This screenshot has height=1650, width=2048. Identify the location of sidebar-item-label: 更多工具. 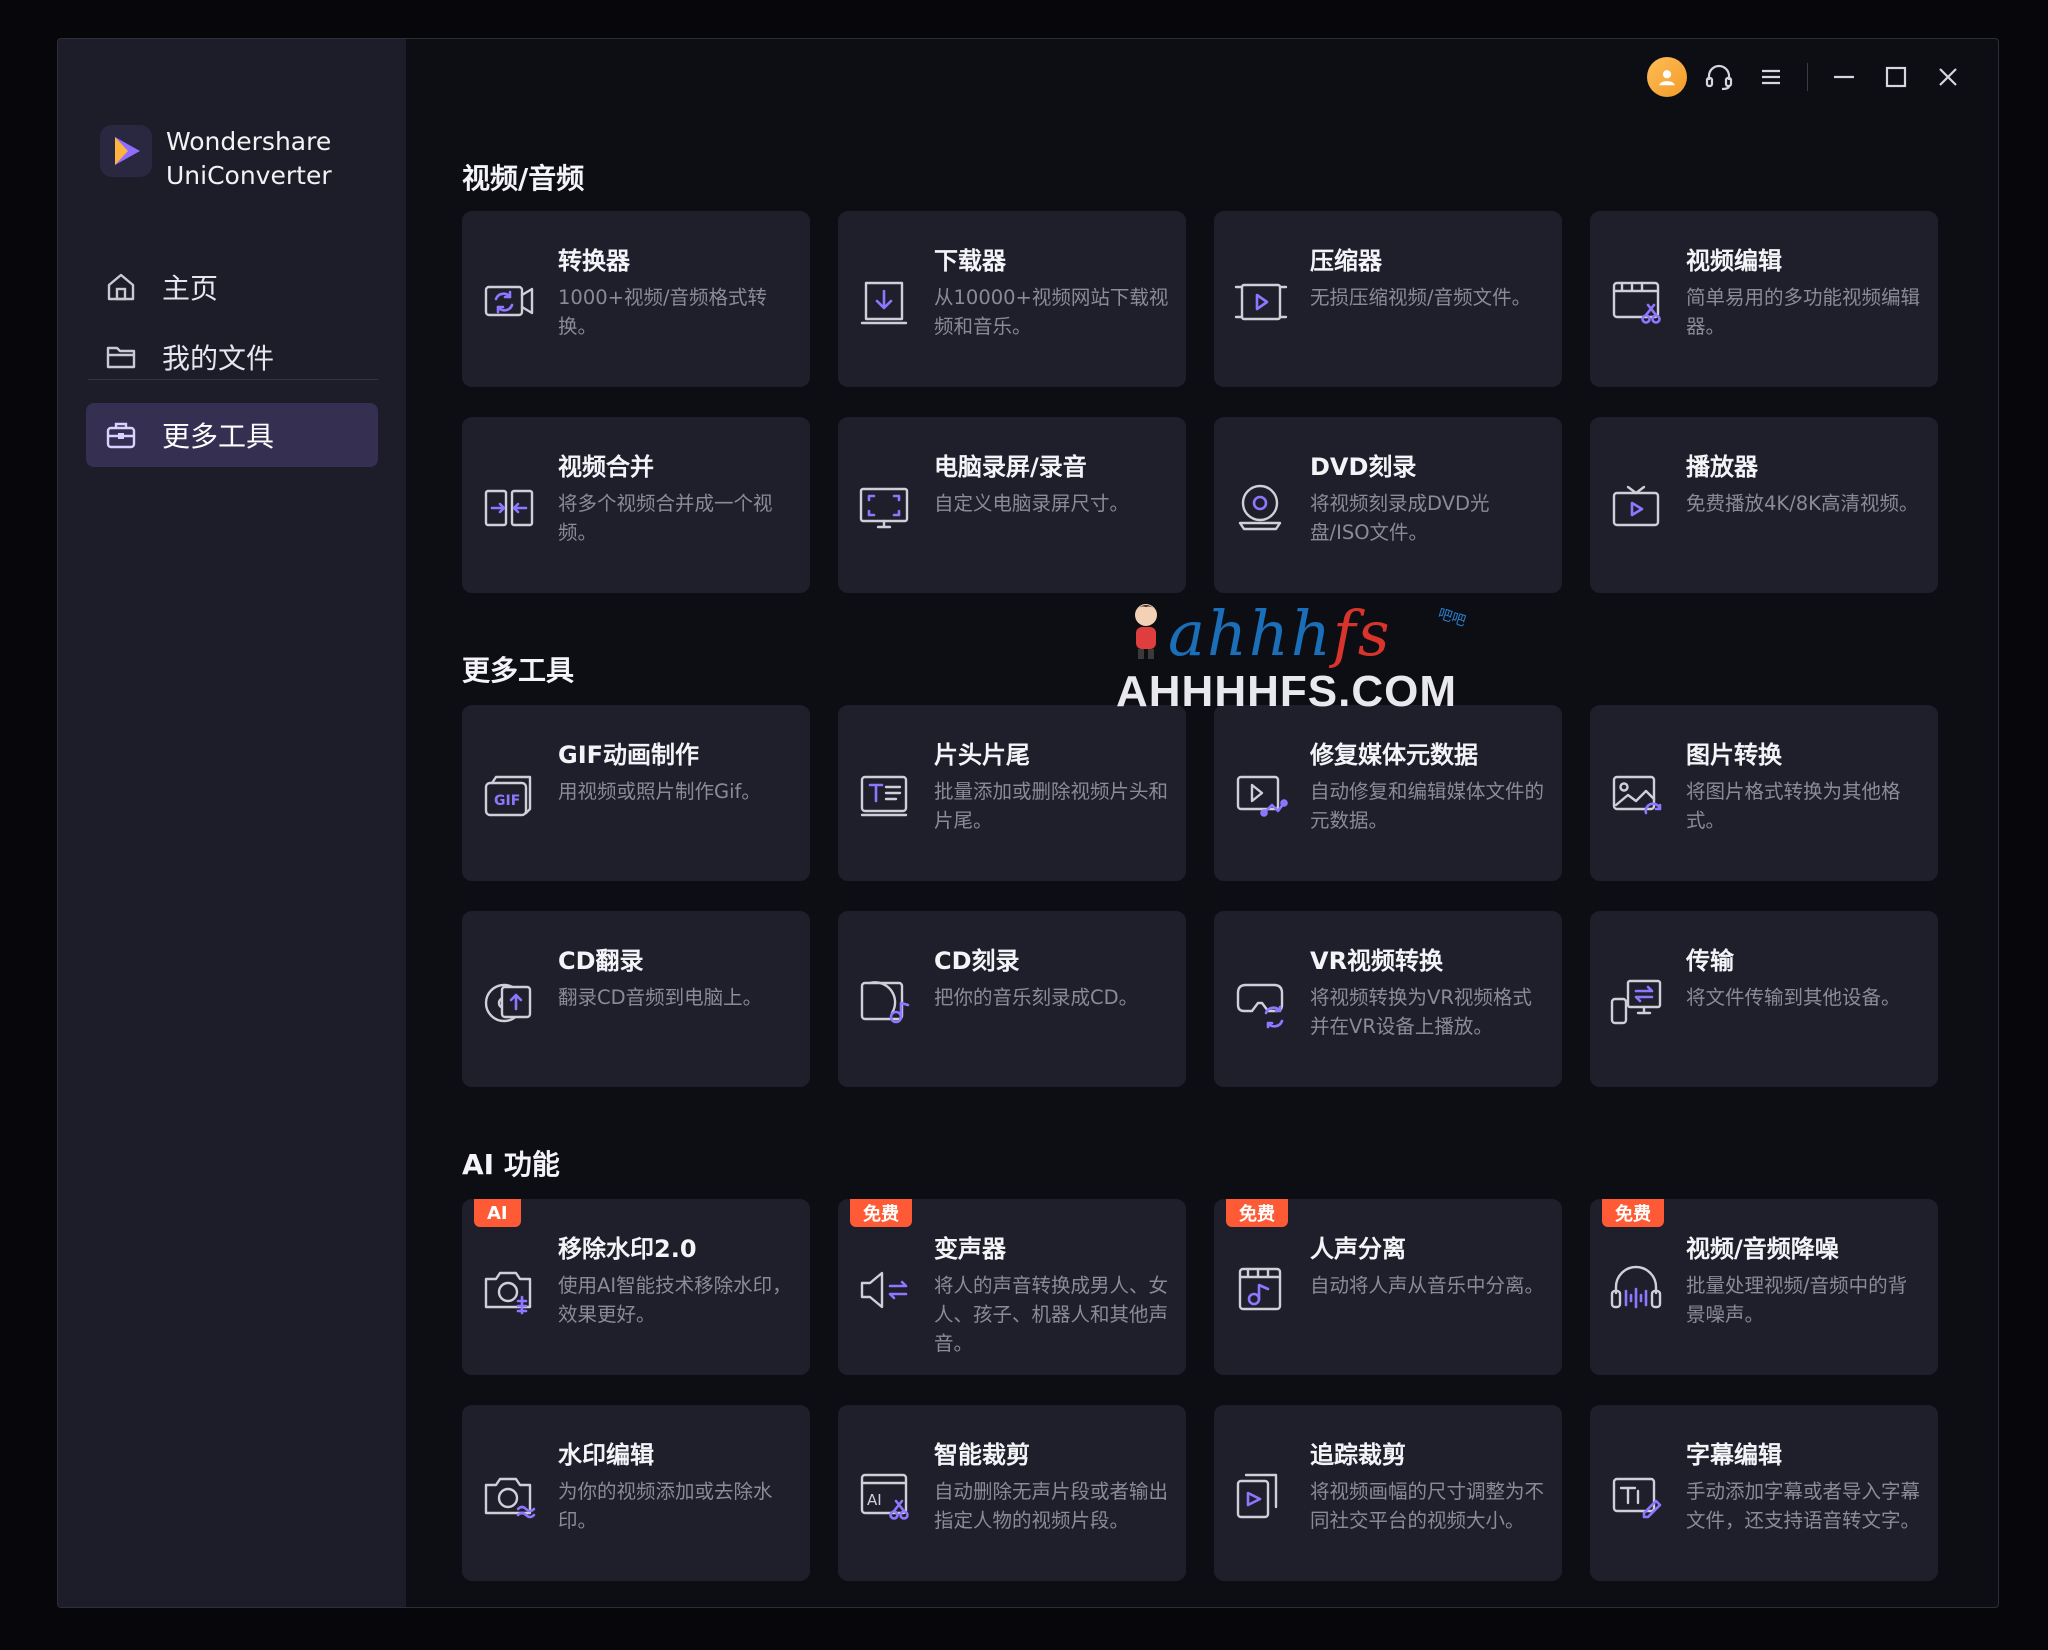
(218, 436).